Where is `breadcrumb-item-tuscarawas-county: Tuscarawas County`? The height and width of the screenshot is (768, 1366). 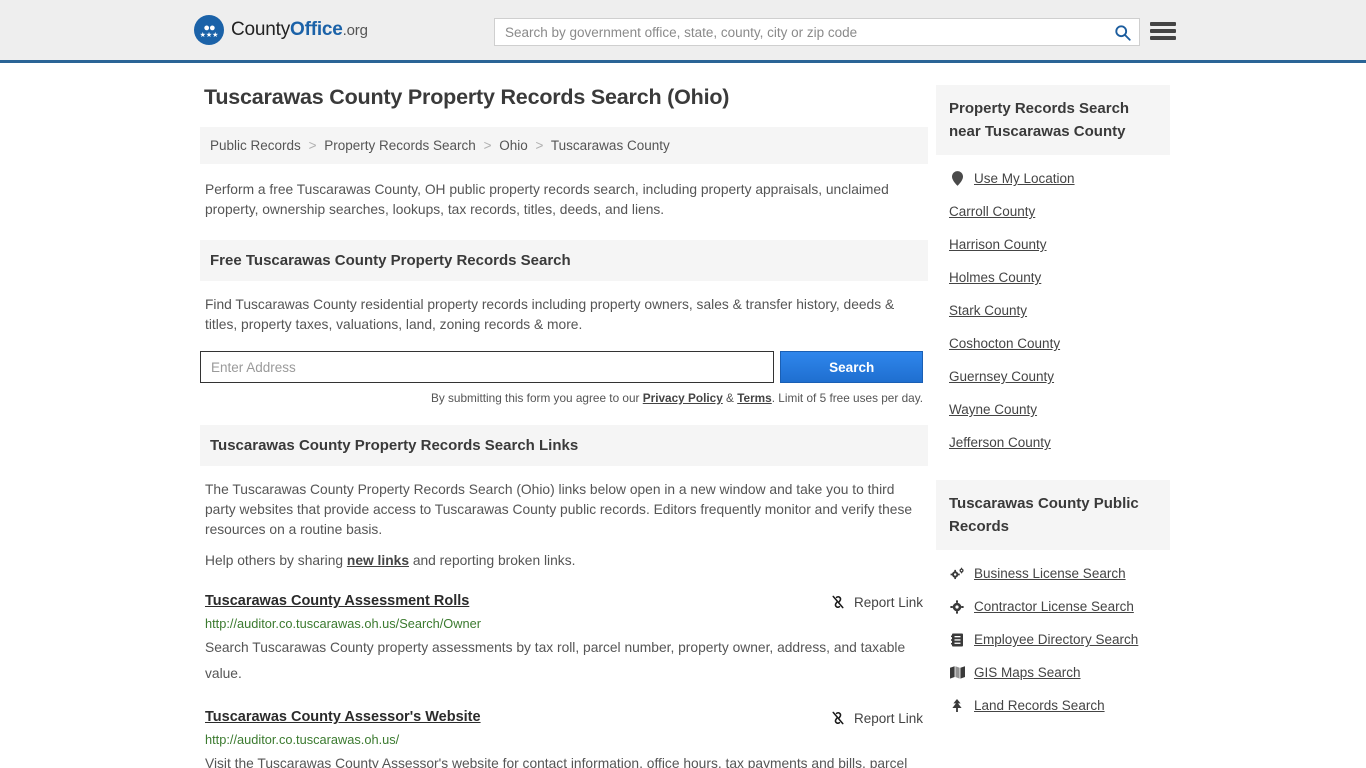
breadcrumb-item-tuscarawas-county: Tuscarawas County is located at coordinates (610, 145).